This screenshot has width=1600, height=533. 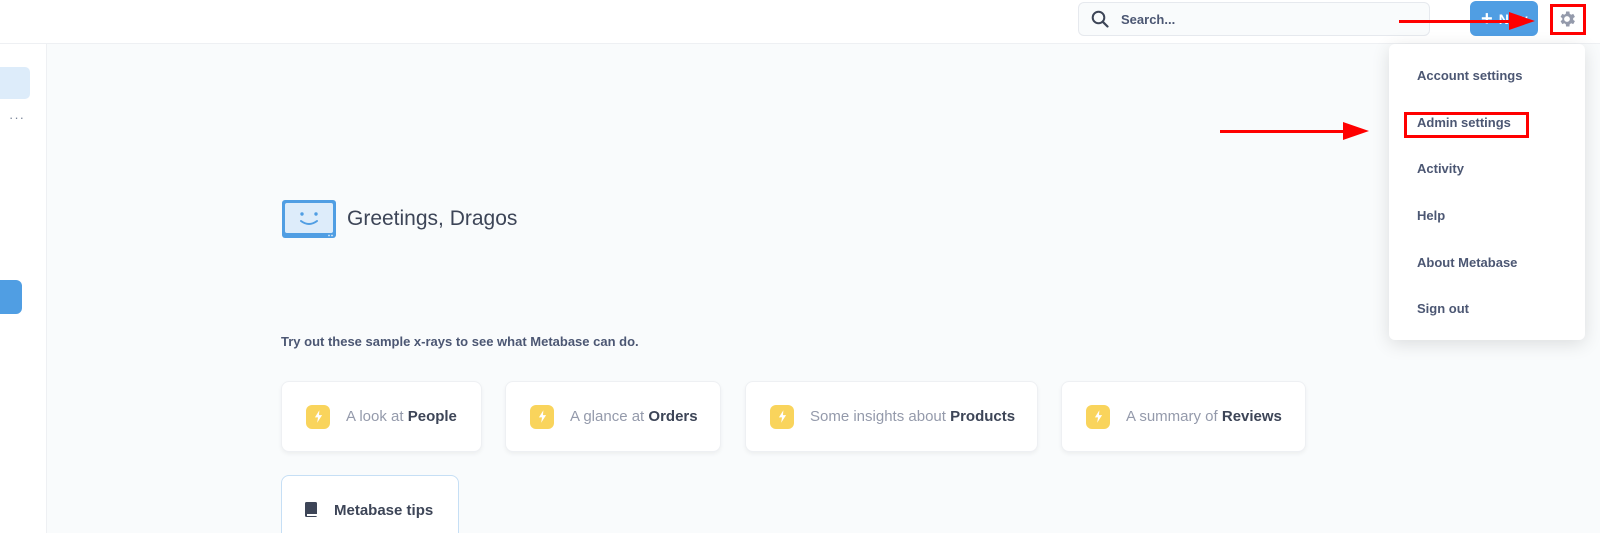 What do you see at coordinates (1251, 416) in the screenshot?
I see `xray-card-table: Reviews` at bounding box center [1251, 416].